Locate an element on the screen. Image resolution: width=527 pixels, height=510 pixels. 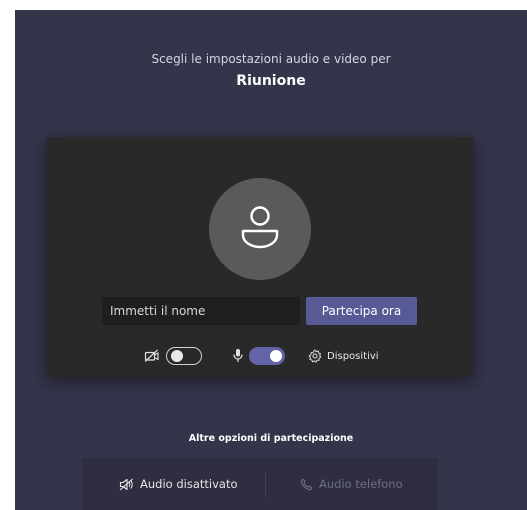
join-options-bar: Audio disattivato Audio telefono is located at coordinates (260, 484).